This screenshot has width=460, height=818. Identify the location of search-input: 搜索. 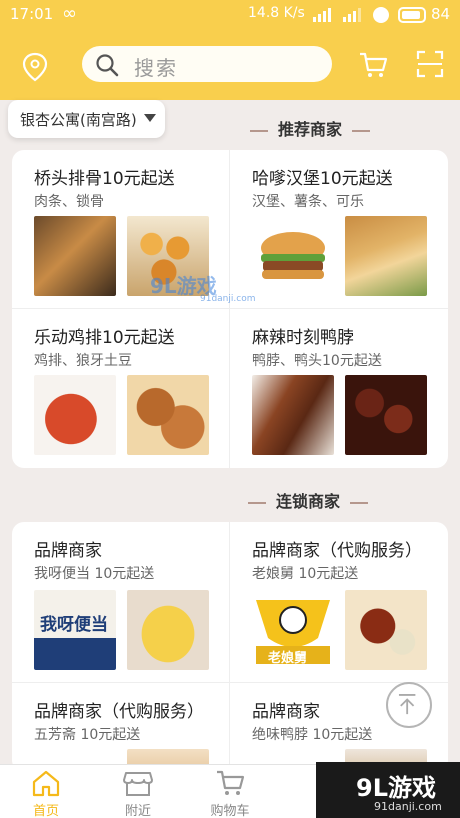
(207, 64).